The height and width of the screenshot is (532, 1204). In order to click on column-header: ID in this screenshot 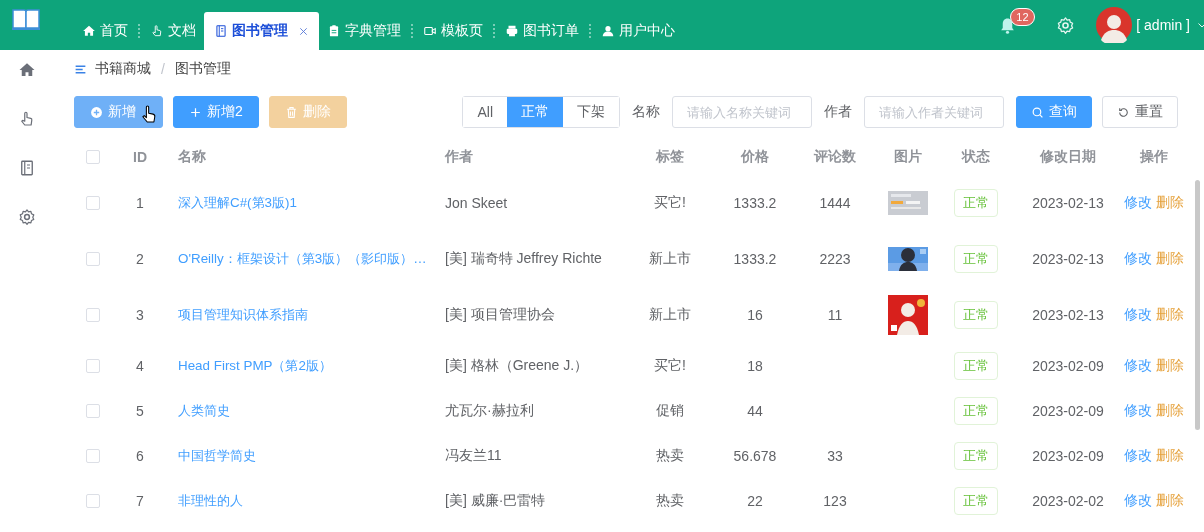, I will do `click(140, 157)`.